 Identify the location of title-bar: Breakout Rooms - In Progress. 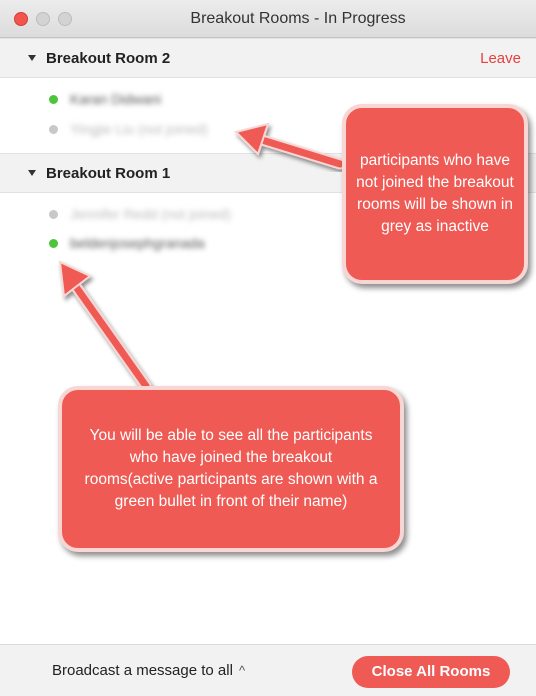
(268, 19).